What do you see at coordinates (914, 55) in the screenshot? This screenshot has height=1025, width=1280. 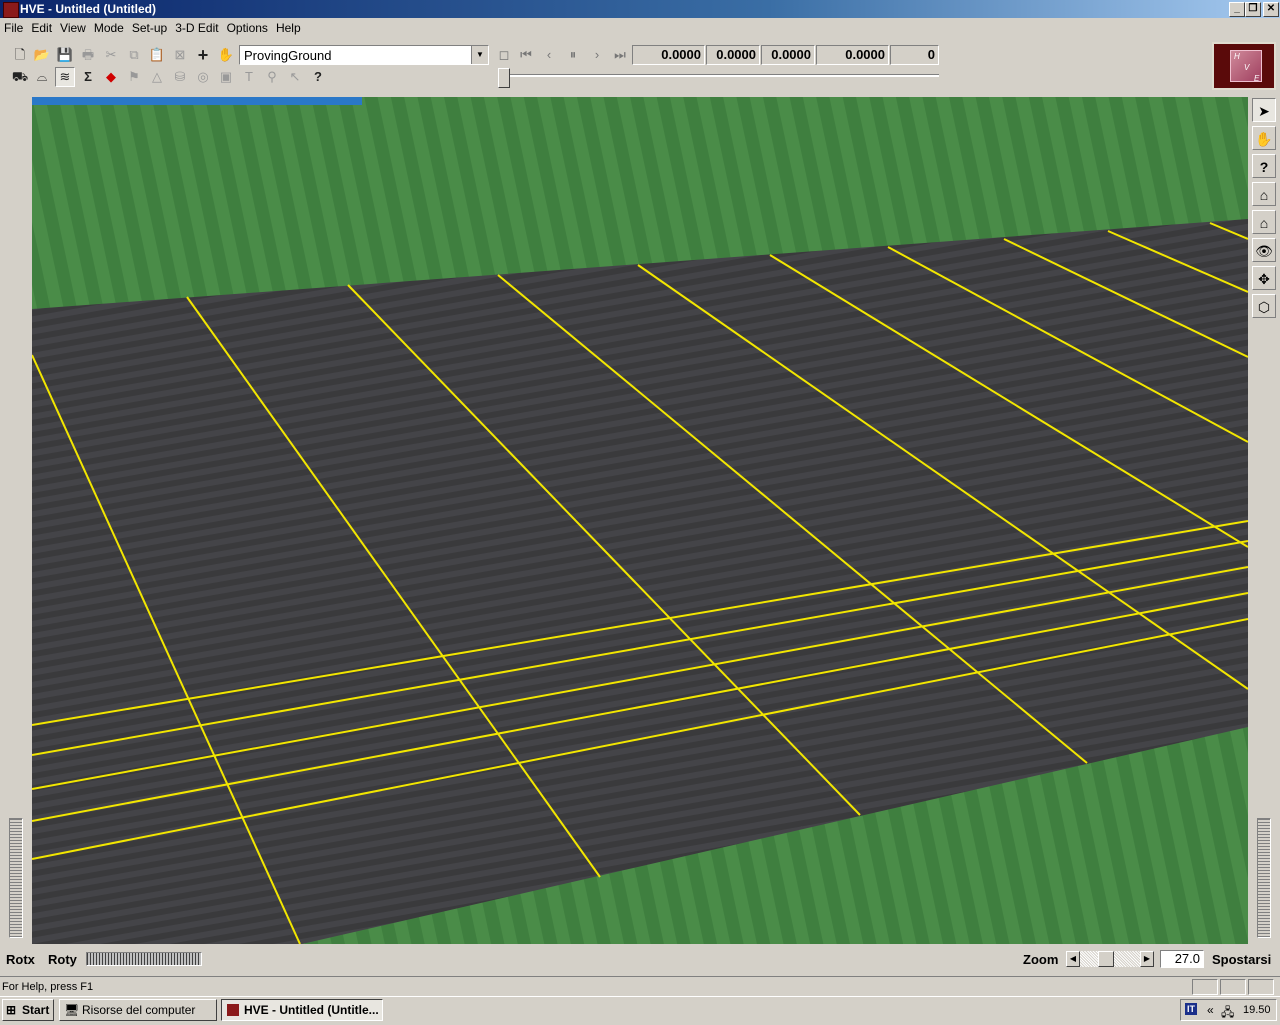 I see `frame-readout: 0` at bounding box center [914, 55].